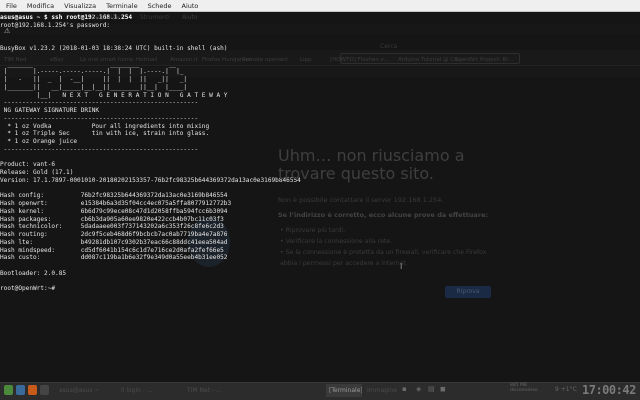  What do you see at coordinates (146, 60) in the screenshot?
I see `bookmark-item: Hotmail` at bounding box center [146, 60].